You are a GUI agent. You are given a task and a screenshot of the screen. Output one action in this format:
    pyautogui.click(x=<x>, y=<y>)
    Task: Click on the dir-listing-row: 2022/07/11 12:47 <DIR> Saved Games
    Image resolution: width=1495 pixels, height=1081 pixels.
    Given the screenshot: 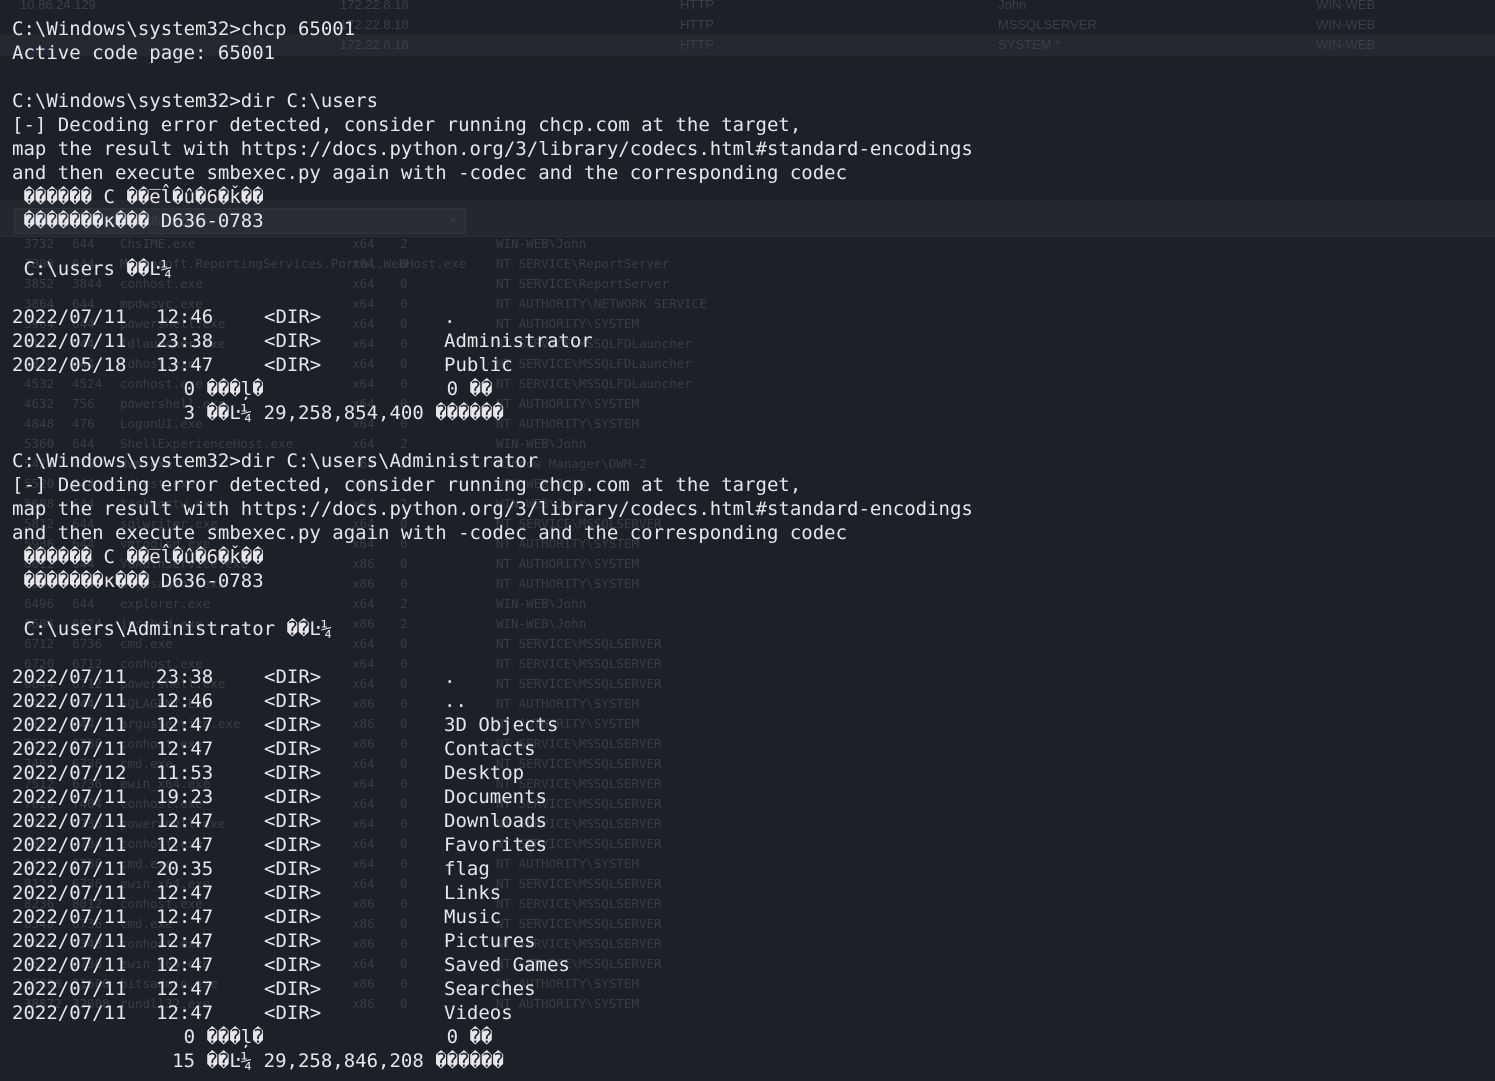 What is the action you would take?
    pyautogui.click(x=747, y=965)
    